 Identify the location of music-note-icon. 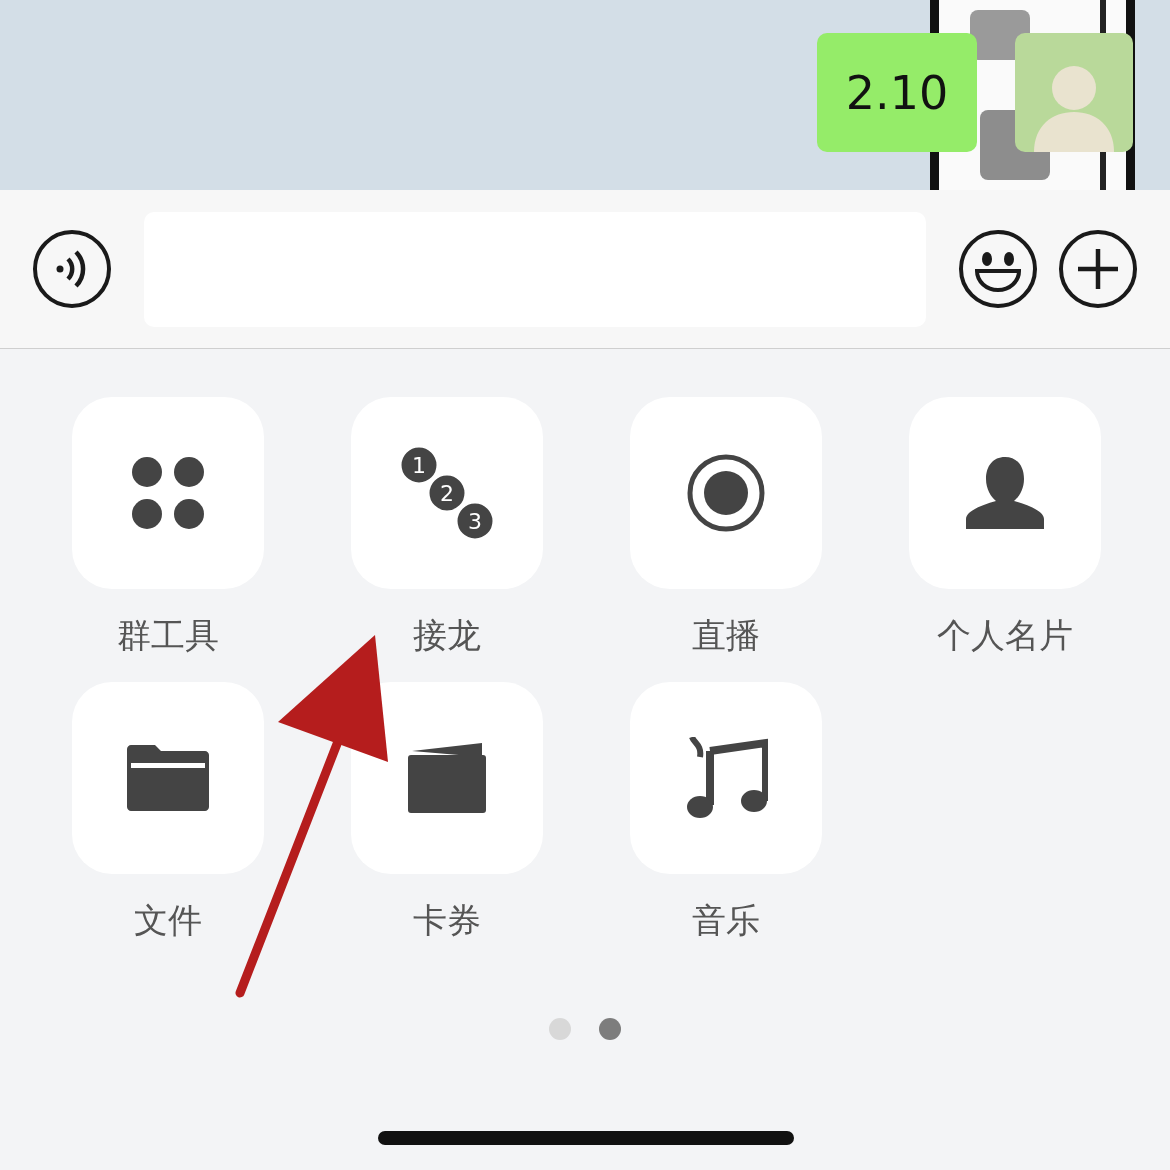
(726, 778).